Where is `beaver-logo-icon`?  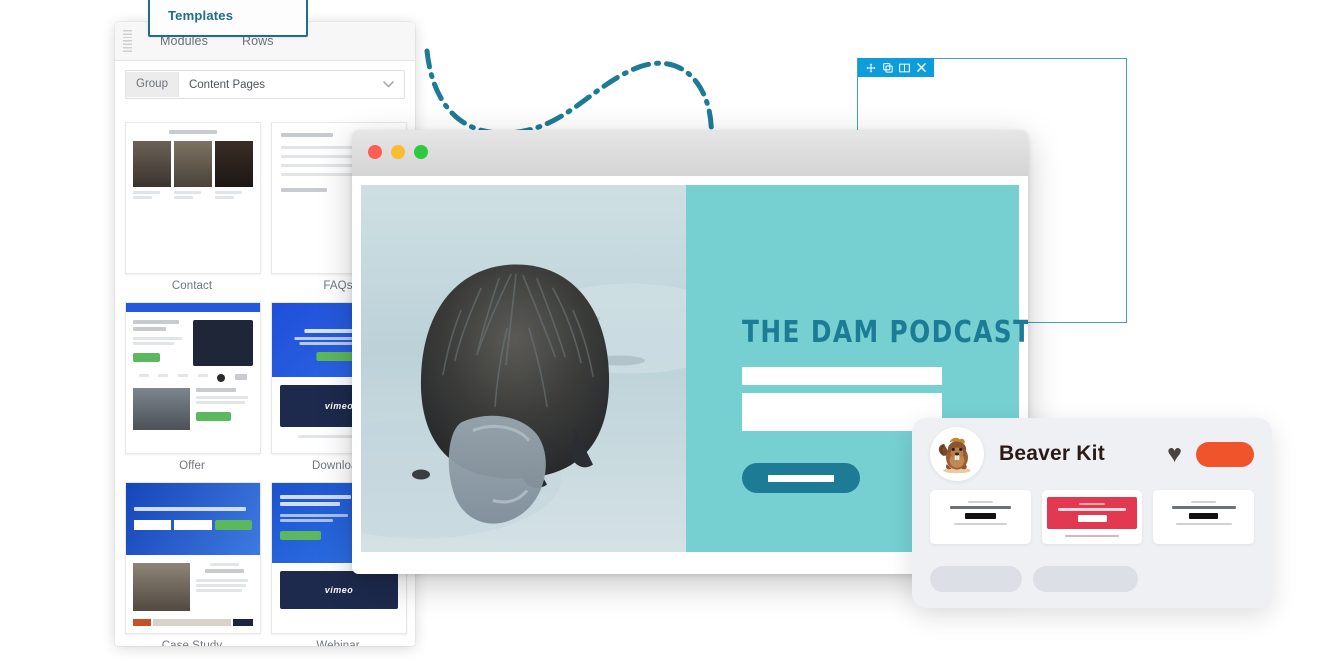 beaver-logo-icon is located at coordinates (957, 454).